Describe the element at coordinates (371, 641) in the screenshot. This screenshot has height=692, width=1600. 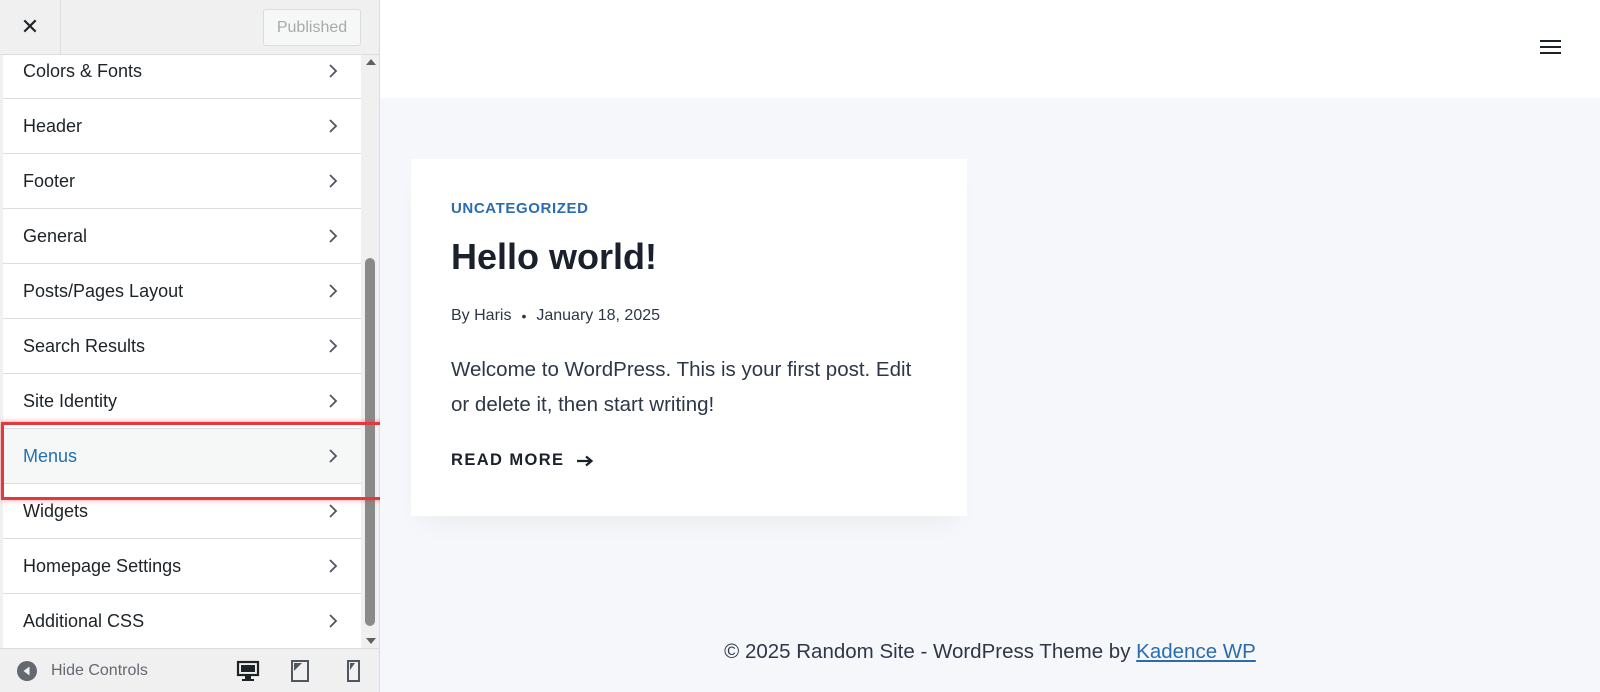
I see `scroll-down-arrow-icon` at that location.